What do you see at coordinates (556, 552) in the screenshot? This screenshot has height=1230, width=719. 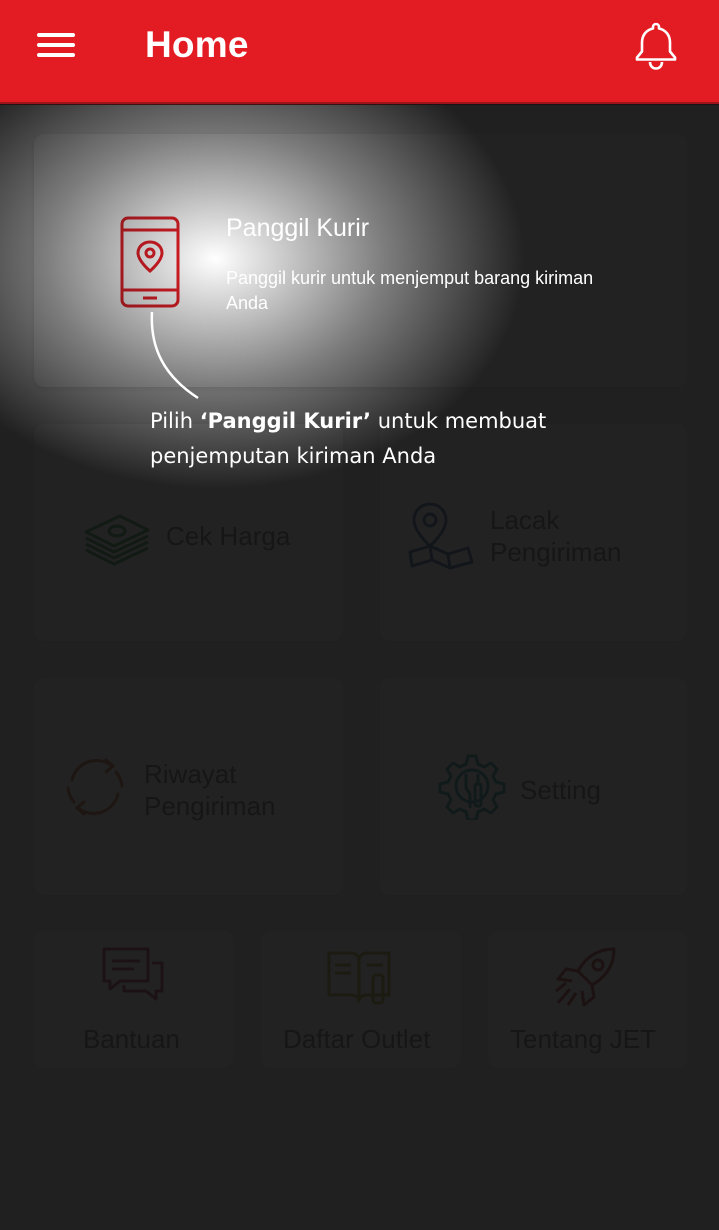 I see `lacak-label-line2: Pengiriman` at bounding box center [556, 552].